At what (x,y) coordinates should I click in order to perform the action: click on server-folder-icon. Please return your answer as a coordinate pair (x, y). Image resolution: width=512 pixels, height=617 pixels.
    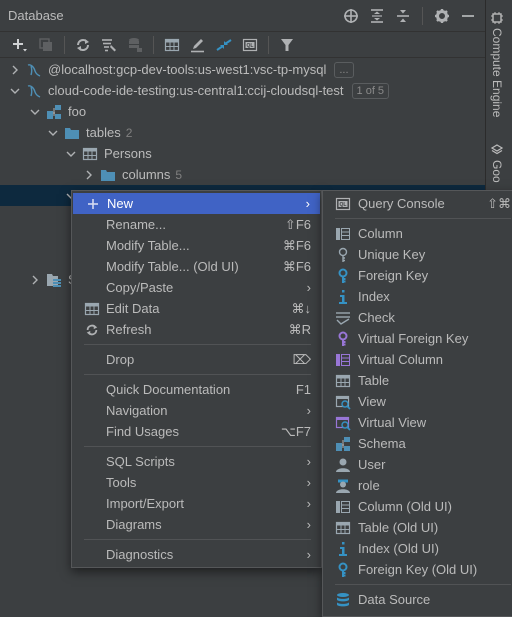
    Looking at the image, I should click on (54, 280).